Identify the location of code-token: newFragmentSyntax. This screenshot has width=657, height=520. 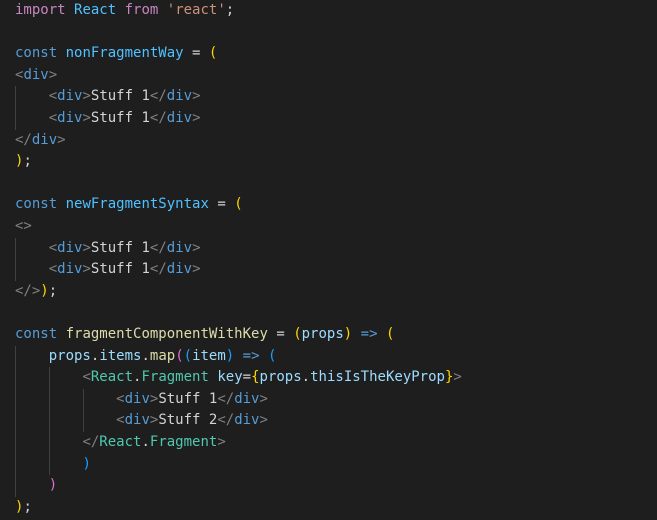
(137, 204).